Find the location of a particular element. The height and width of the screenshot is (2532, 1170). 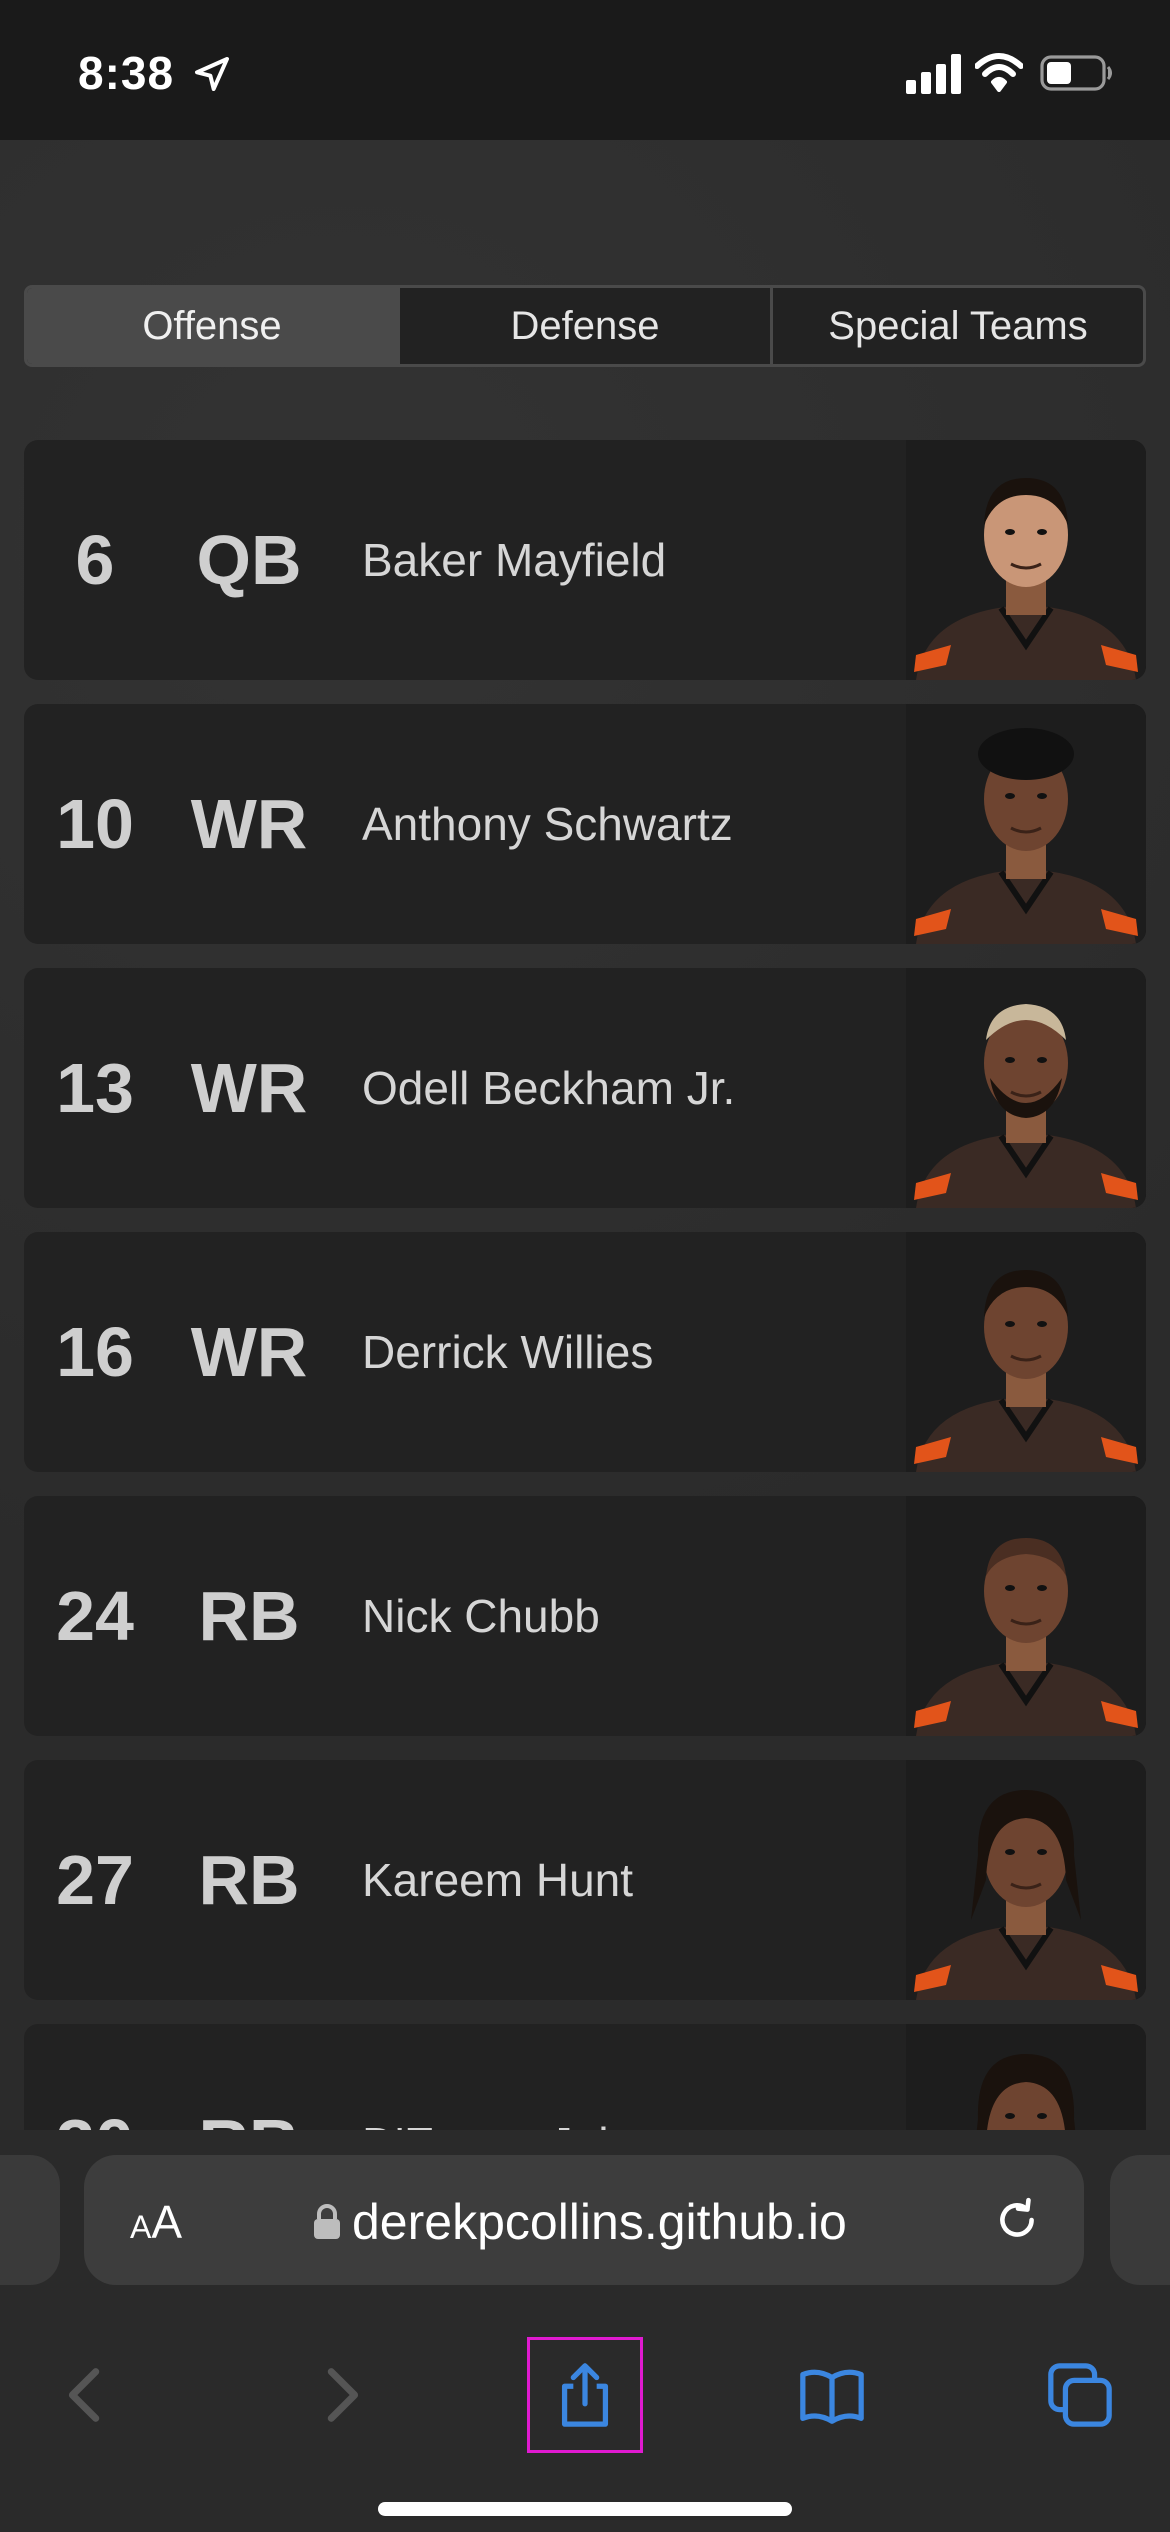

player-row: 10 WR Anthony Schwartz is located at coordinates (585, 824).